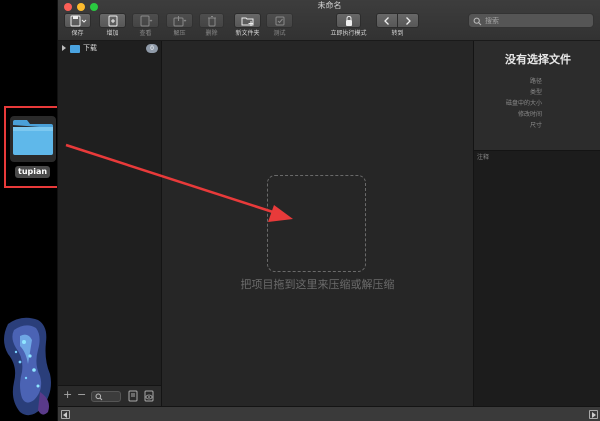 The height and width of the screenshot is (421, 600). I want to click on toolbar: 未命名 保存 增加 查看 解压 删除 新文件夹 测试 立即执行模式 转到 搜索, so click(329, 20).